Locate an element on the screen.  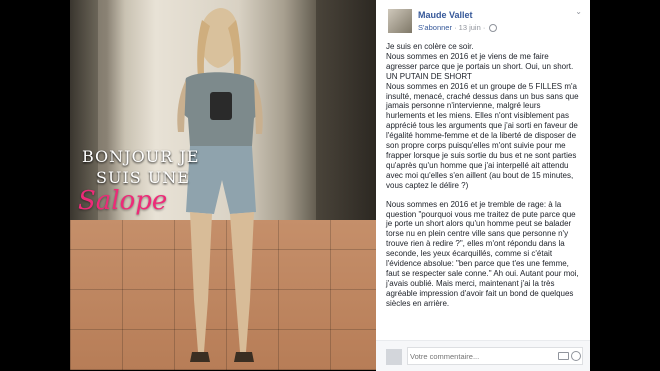
post-meta: S'abonner · 13 juin · is located at coordinates (458, 28).